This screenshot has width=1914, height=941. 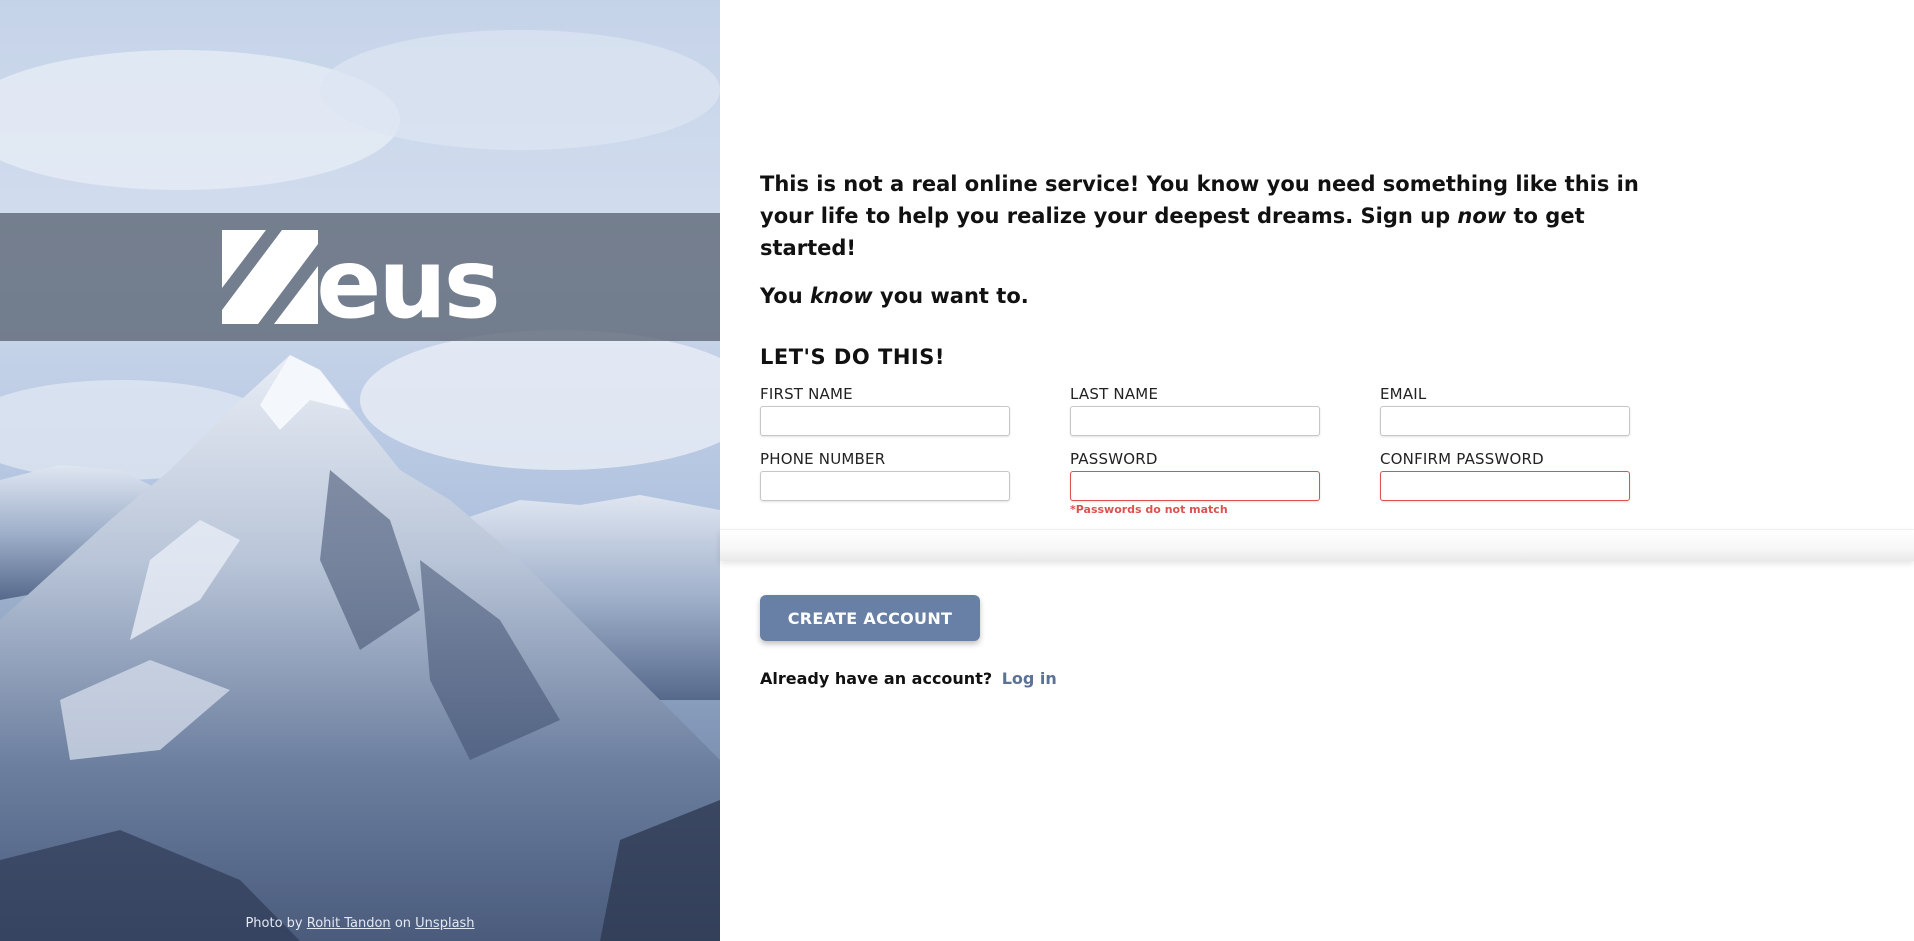 What do you see at coordinates (876, 678) in the screenshot?
I see `login-prompt: Already have an account?` at bounding box center [876, 678].